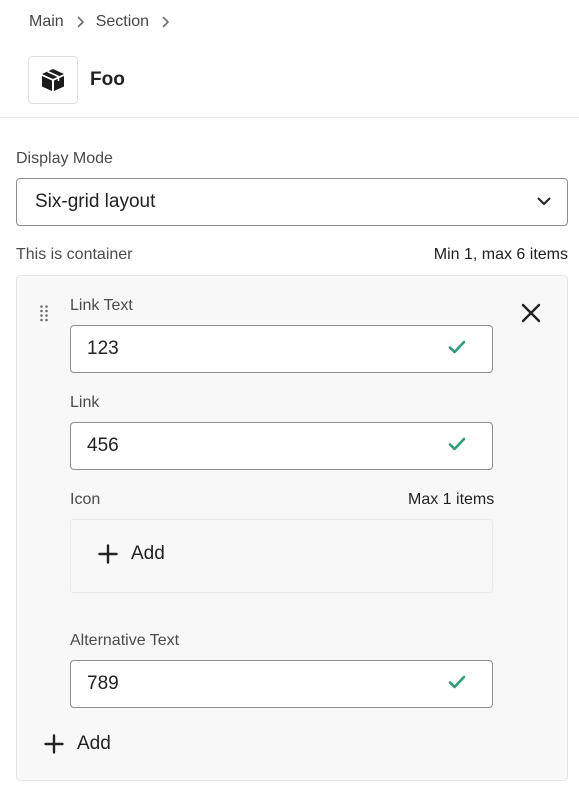  I want to click on close-icon, so click(531, 313).